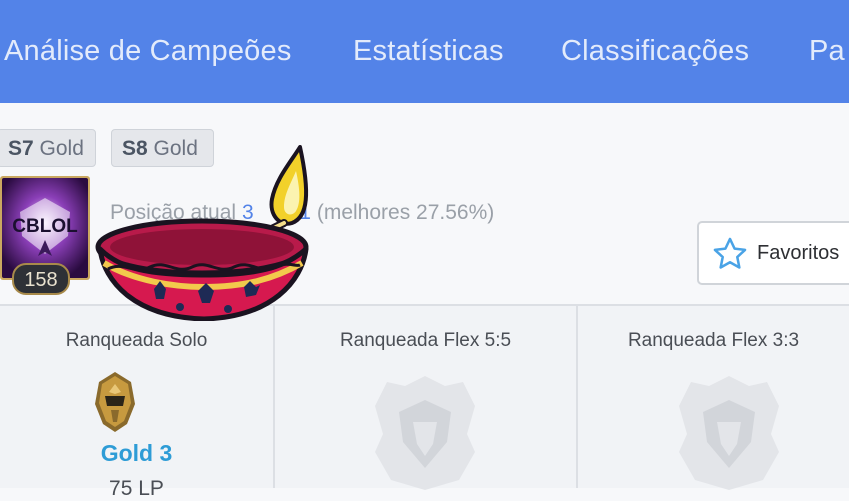 The image size is (849, 501). I want to click on queue-card-flex-3v3: Ranqueada Flex 3:3, so click(713, 398).